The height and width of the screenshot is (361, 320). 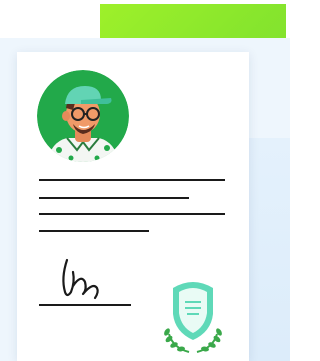 What do you see at coordinates (85, 282) in the screenshot?
I see `signature-icon` at bounding box center [85, 282].